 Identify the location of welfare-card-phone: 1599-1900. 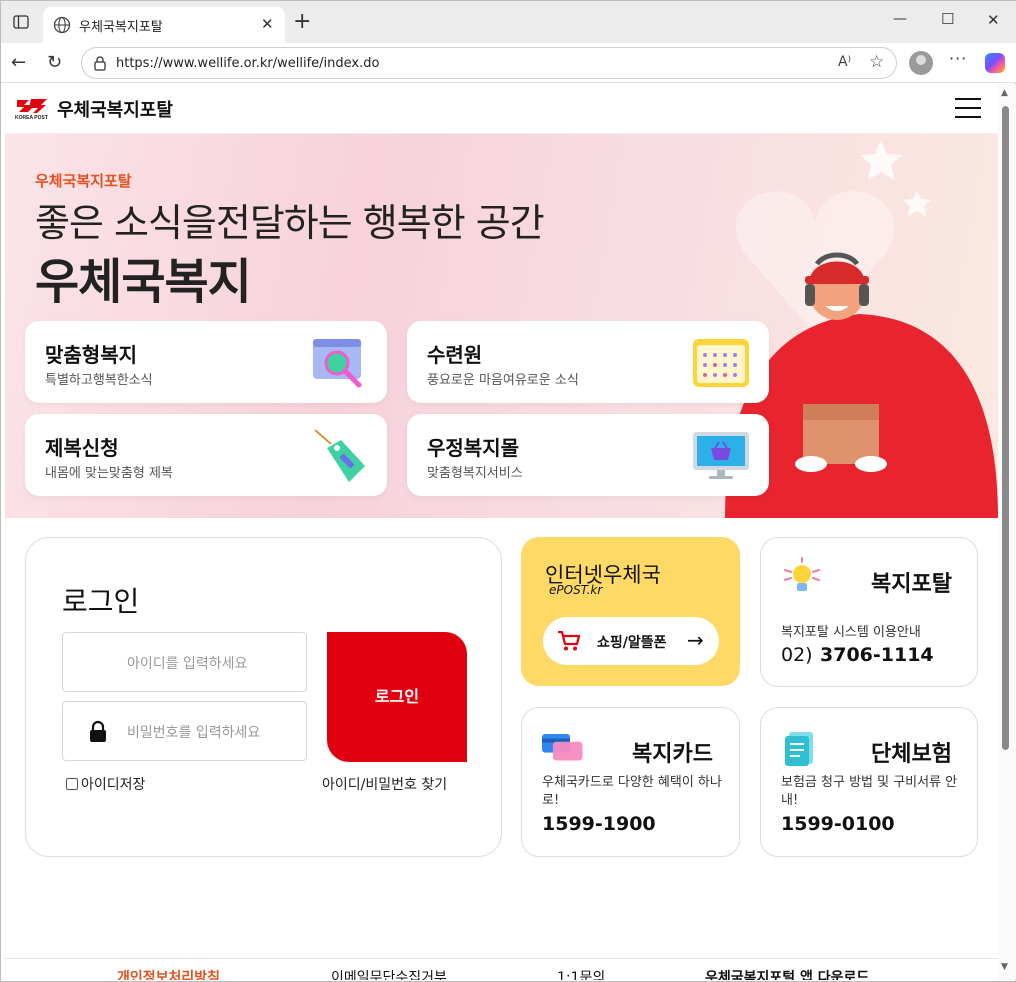
(599, 824).